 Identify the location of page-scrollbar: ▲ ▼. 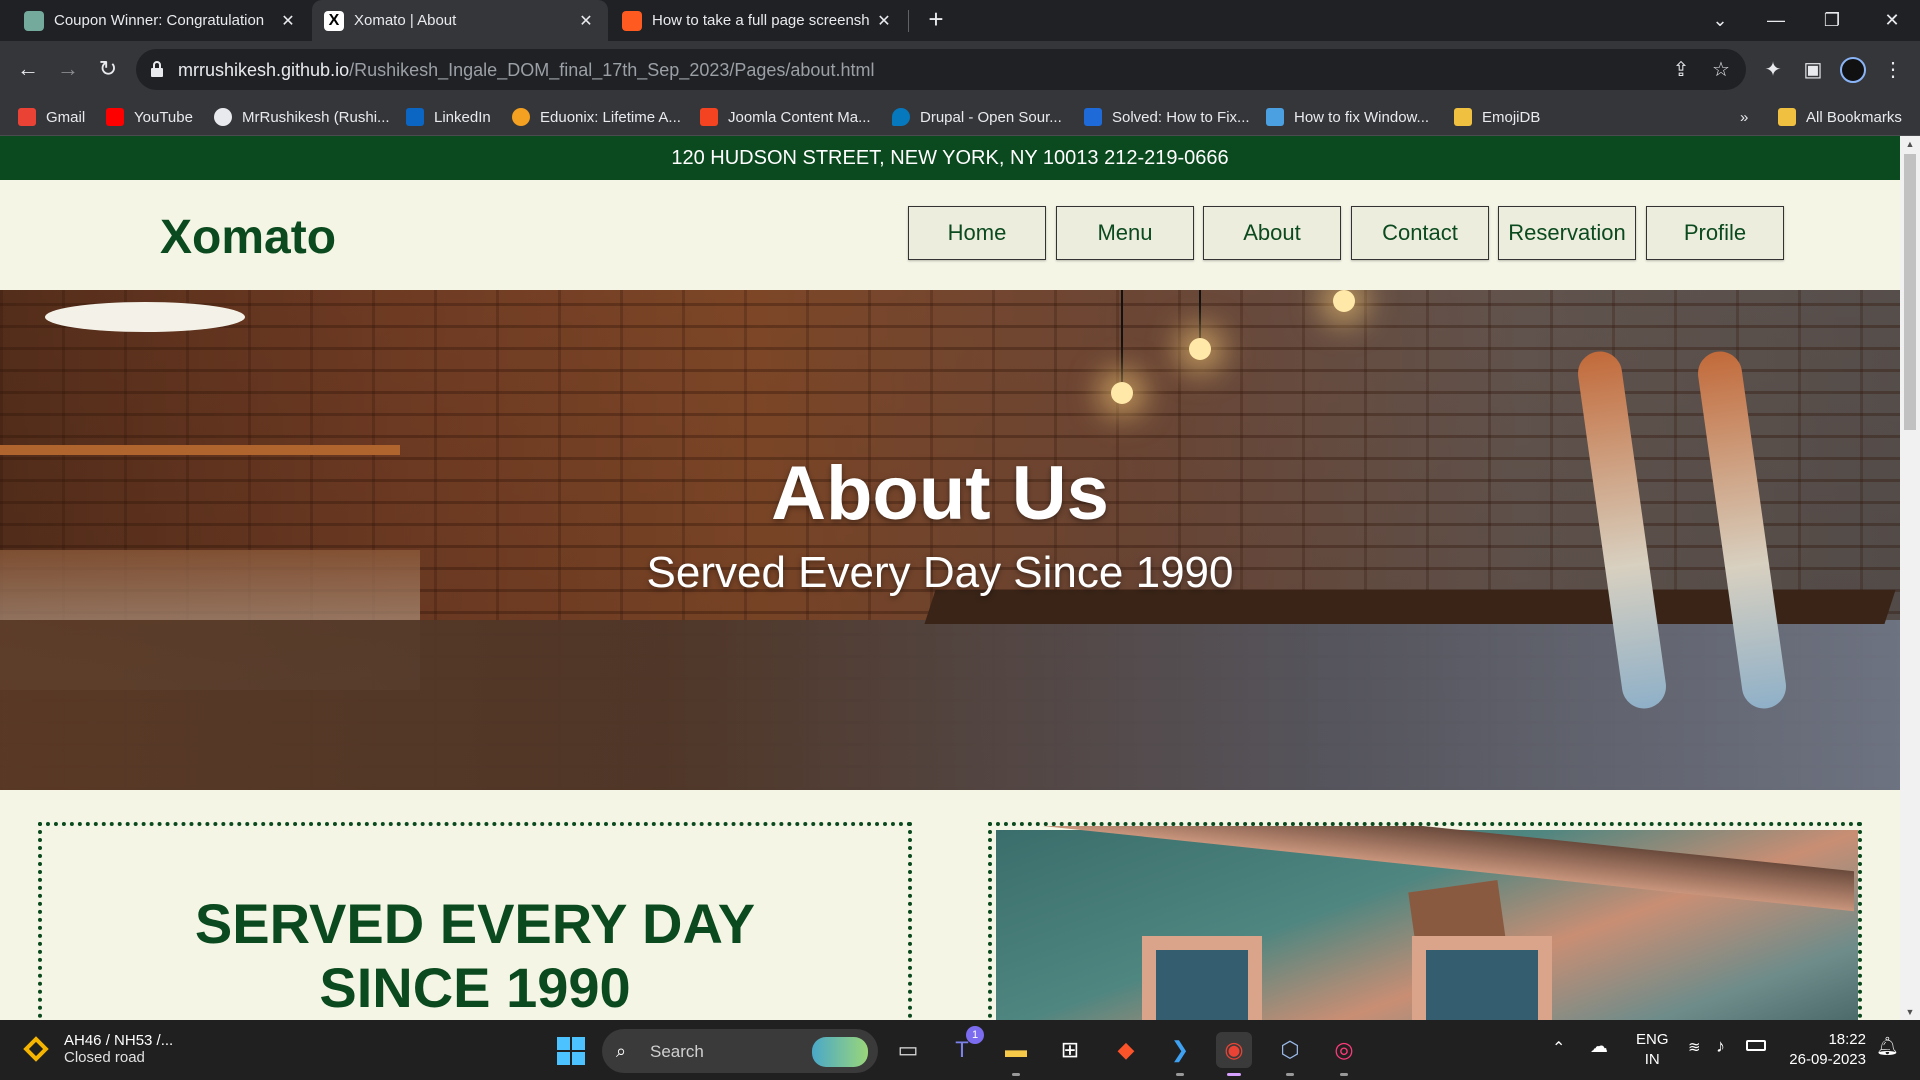
(1910, 578).